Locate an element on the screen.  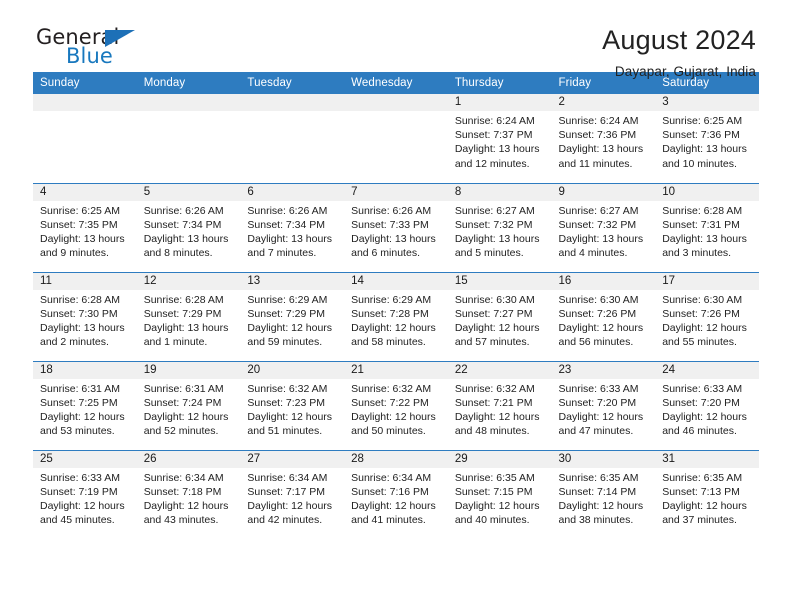
sunset-time: Sunset: 7:18 PM is located at coordinates (182, 491).